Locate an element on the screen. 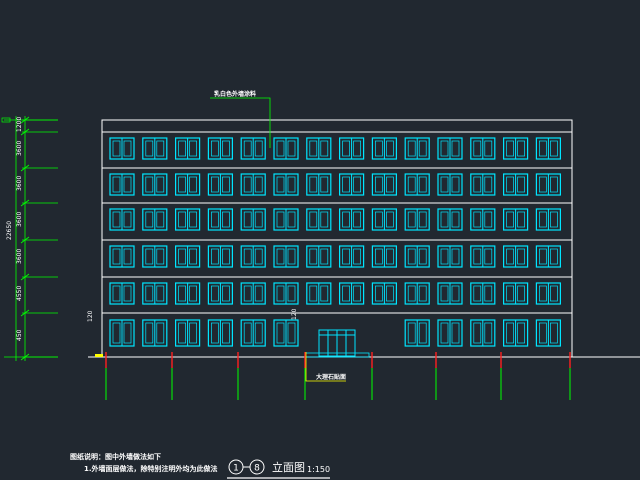 Image resolution: width=640 pixels, height=480 pixels. elevation-mark-left: 120 is located at coordinates (90, 316).